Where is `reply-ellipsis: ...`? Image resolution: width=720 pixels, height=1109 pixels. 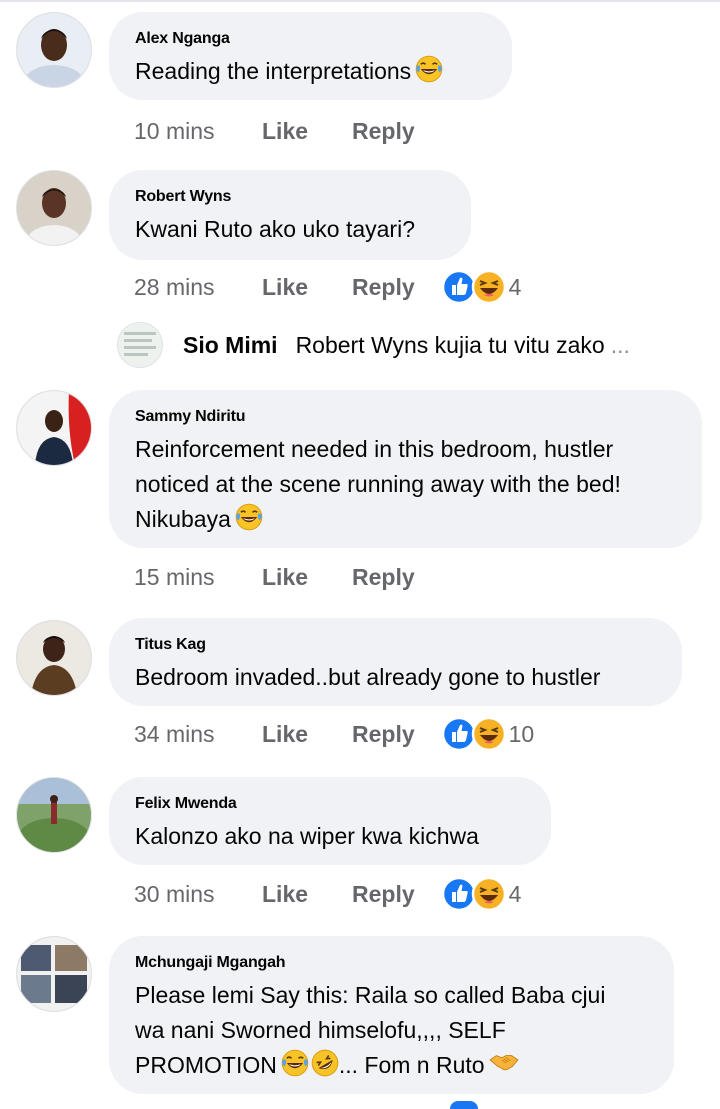
reply-ellipsis: ... is located at coordinates (620, 344).